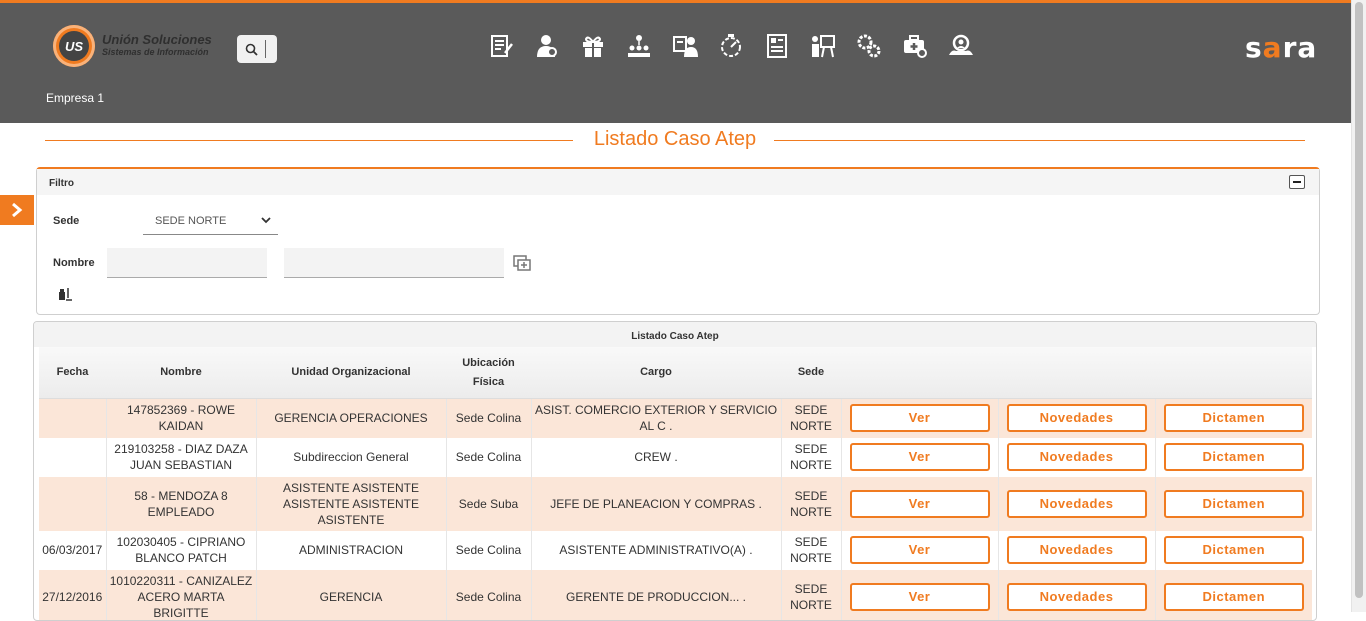  Describe the element at coordinates (66, 221) in the screenshot. I see `sede-label: Sede` at that location.